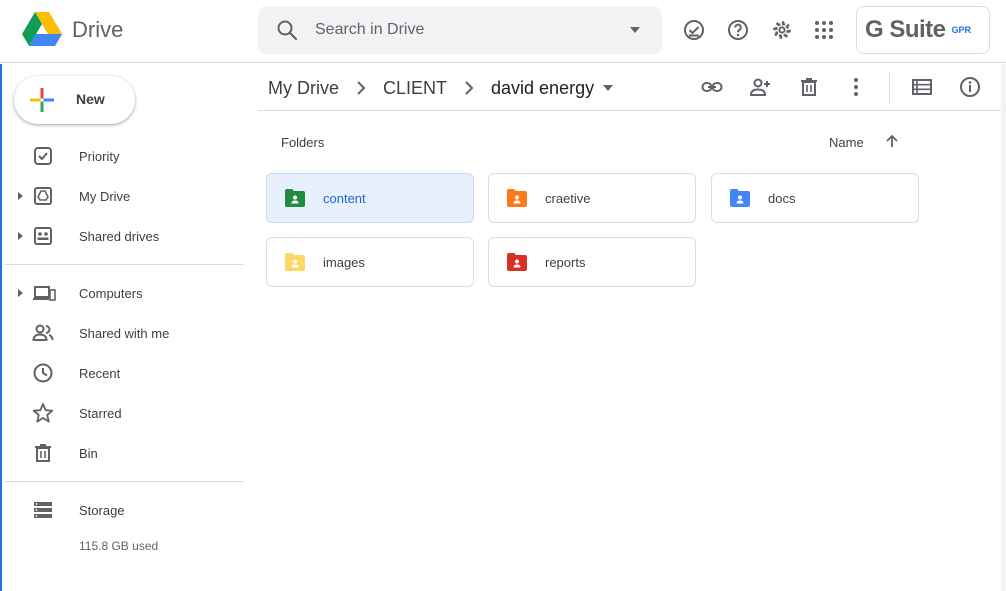 This screenshot has height=591, width=1006. What do you see at coordinates (760, 87) in the screenshot?
I see `add-person-icon` at bounding box center [760, 87].